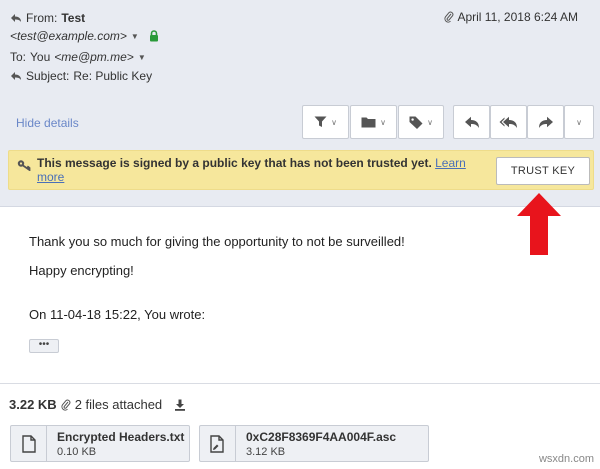  I want to click on move-to-folder-button: ∨, so click(373, 122).